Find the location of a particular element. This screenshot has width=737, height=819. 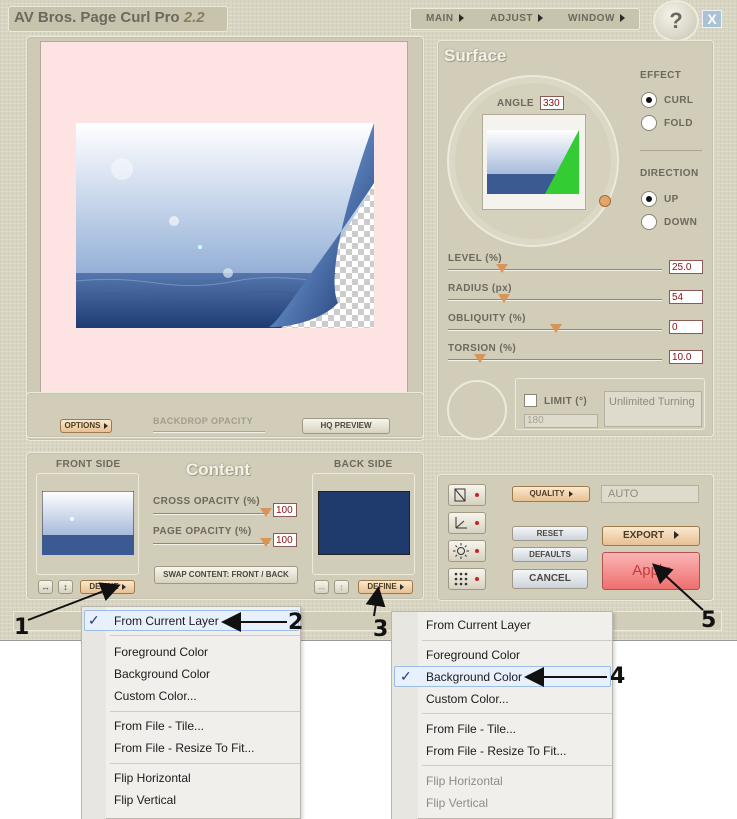

annotation-arrows is located at coordinates (365, 625).